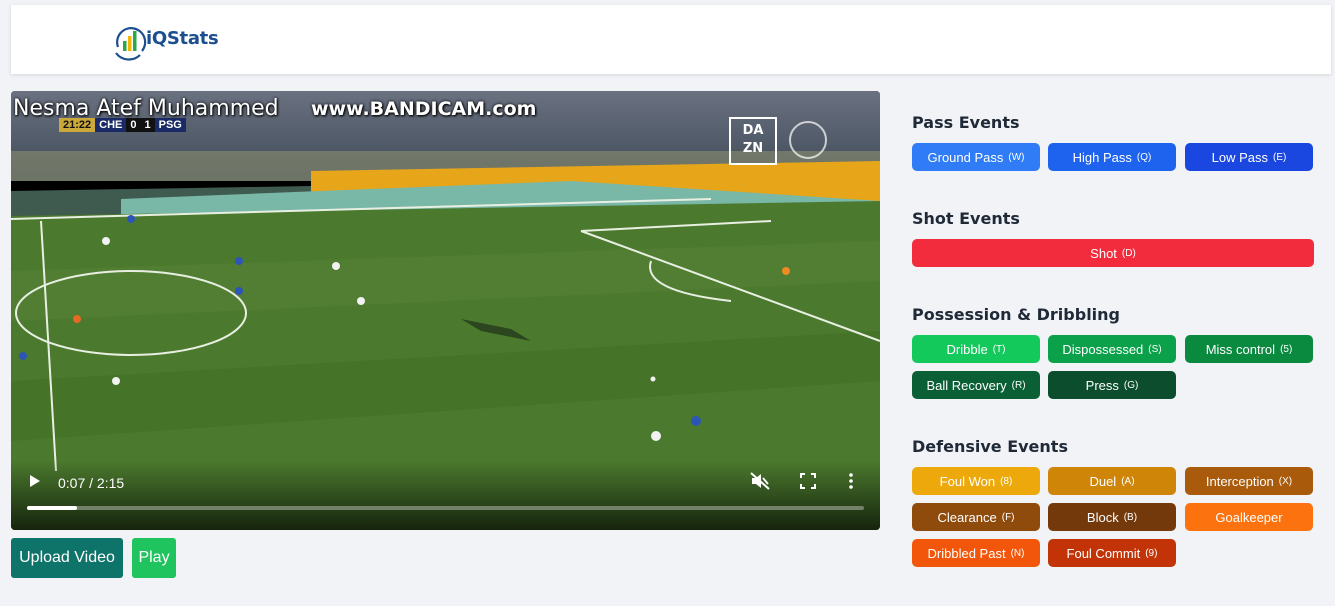  I want to click on dribbled-past-key: (N), so click(1017, 553).